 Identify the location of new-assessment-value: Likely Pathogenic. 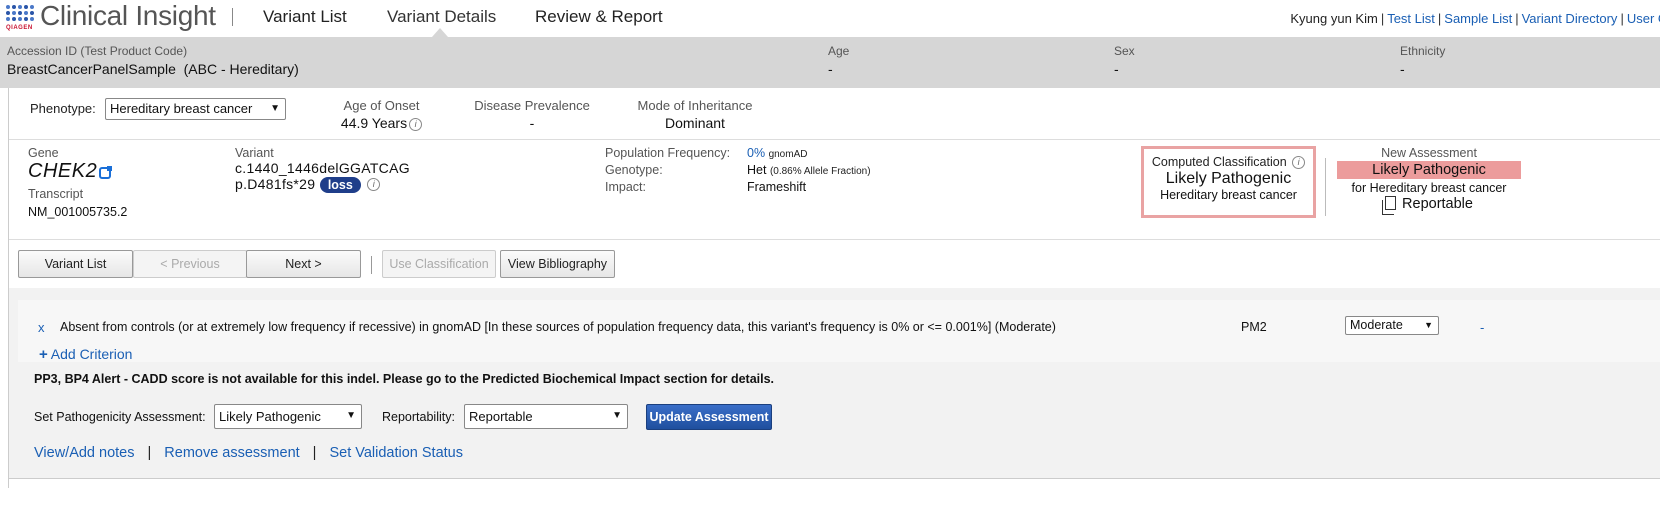
(1429, 170).